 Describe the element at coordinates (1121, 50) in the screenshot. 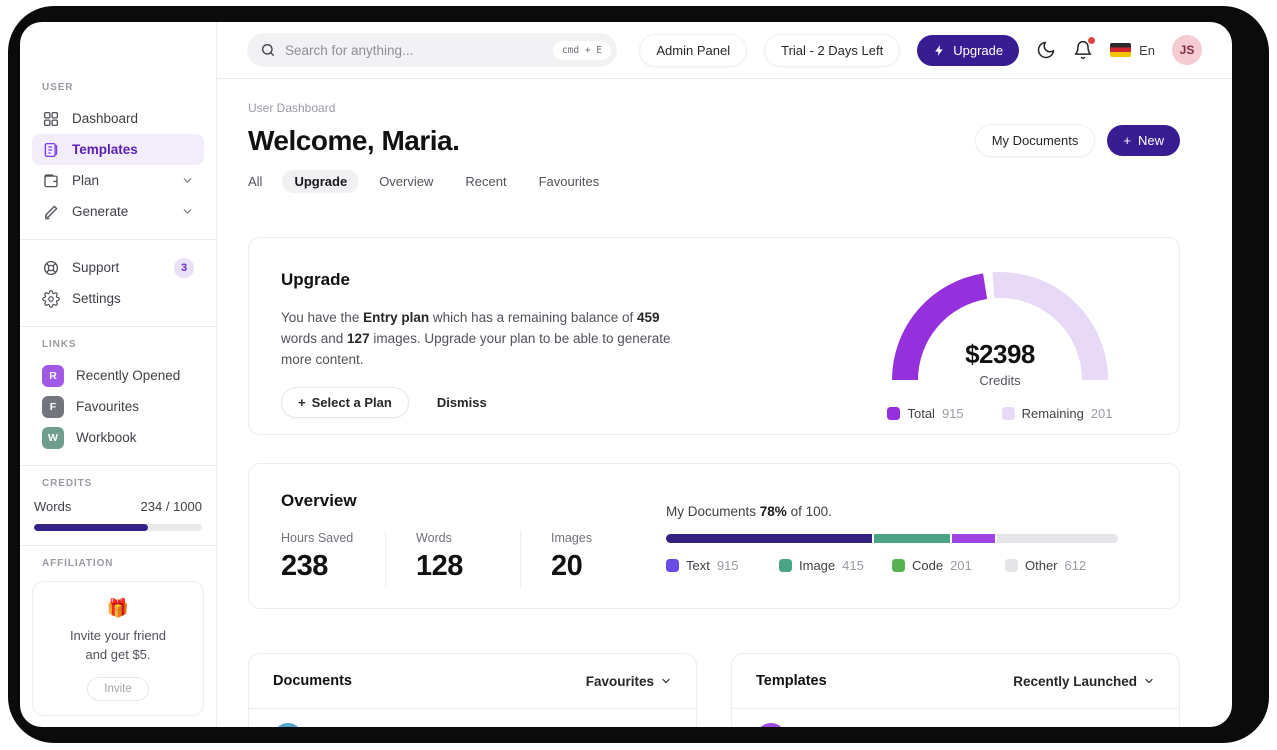

I see `german-flag-icon` at that location.